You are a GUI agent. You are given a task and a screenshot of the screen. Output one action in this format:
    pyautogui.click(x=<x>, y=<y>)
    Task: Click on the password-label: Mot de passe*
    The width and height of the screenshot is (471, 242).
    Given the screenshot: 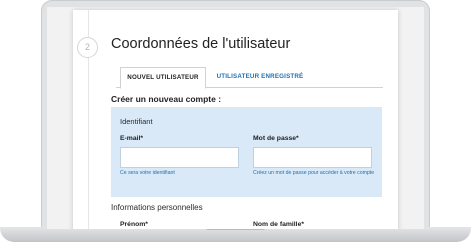 What is the action you would take?
    pyautogui.click(x=276, y=138)
    